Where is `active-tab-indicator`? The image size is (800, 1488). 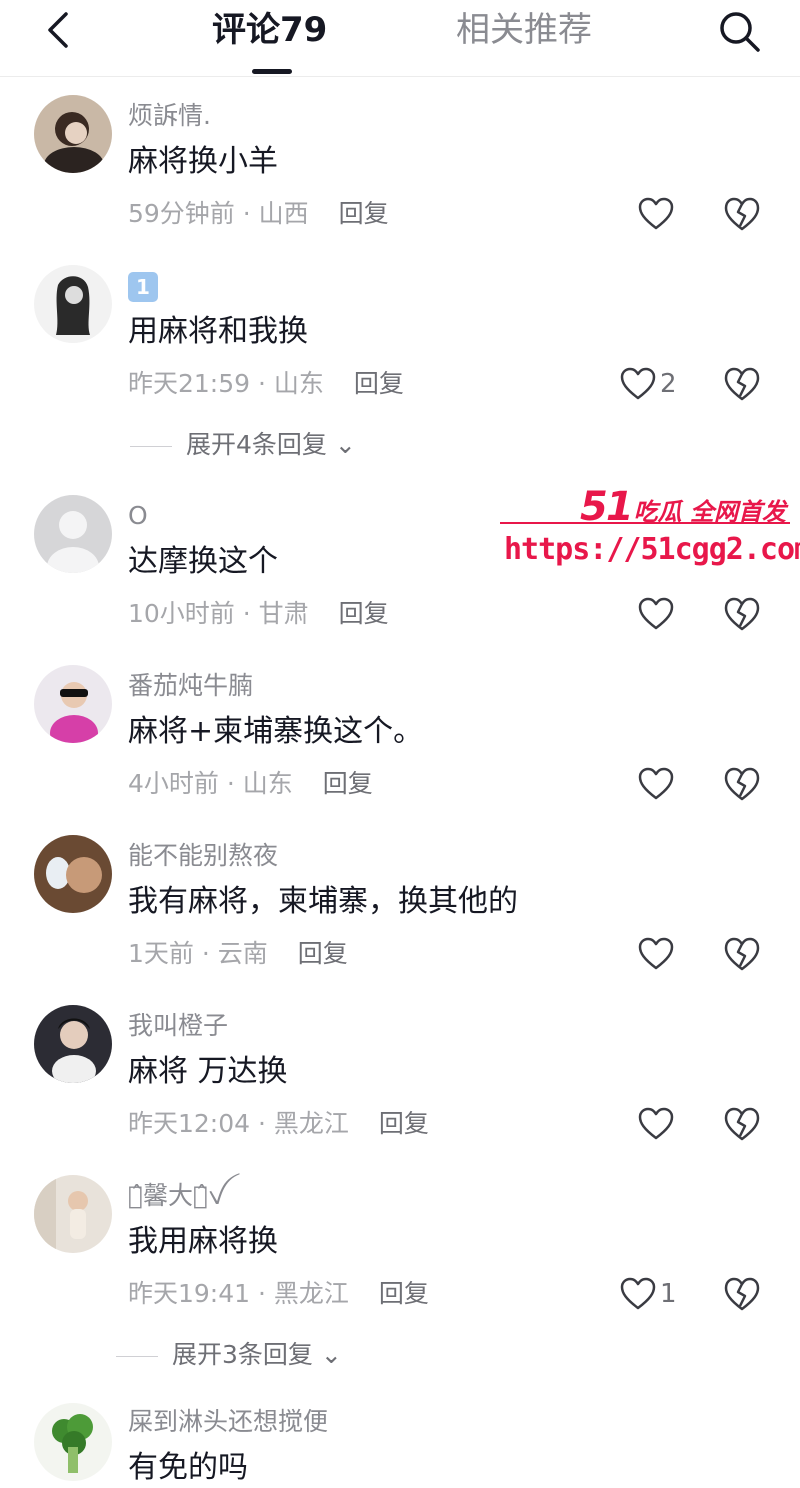 active-tab-indicator is located at coordinates (272, 71).